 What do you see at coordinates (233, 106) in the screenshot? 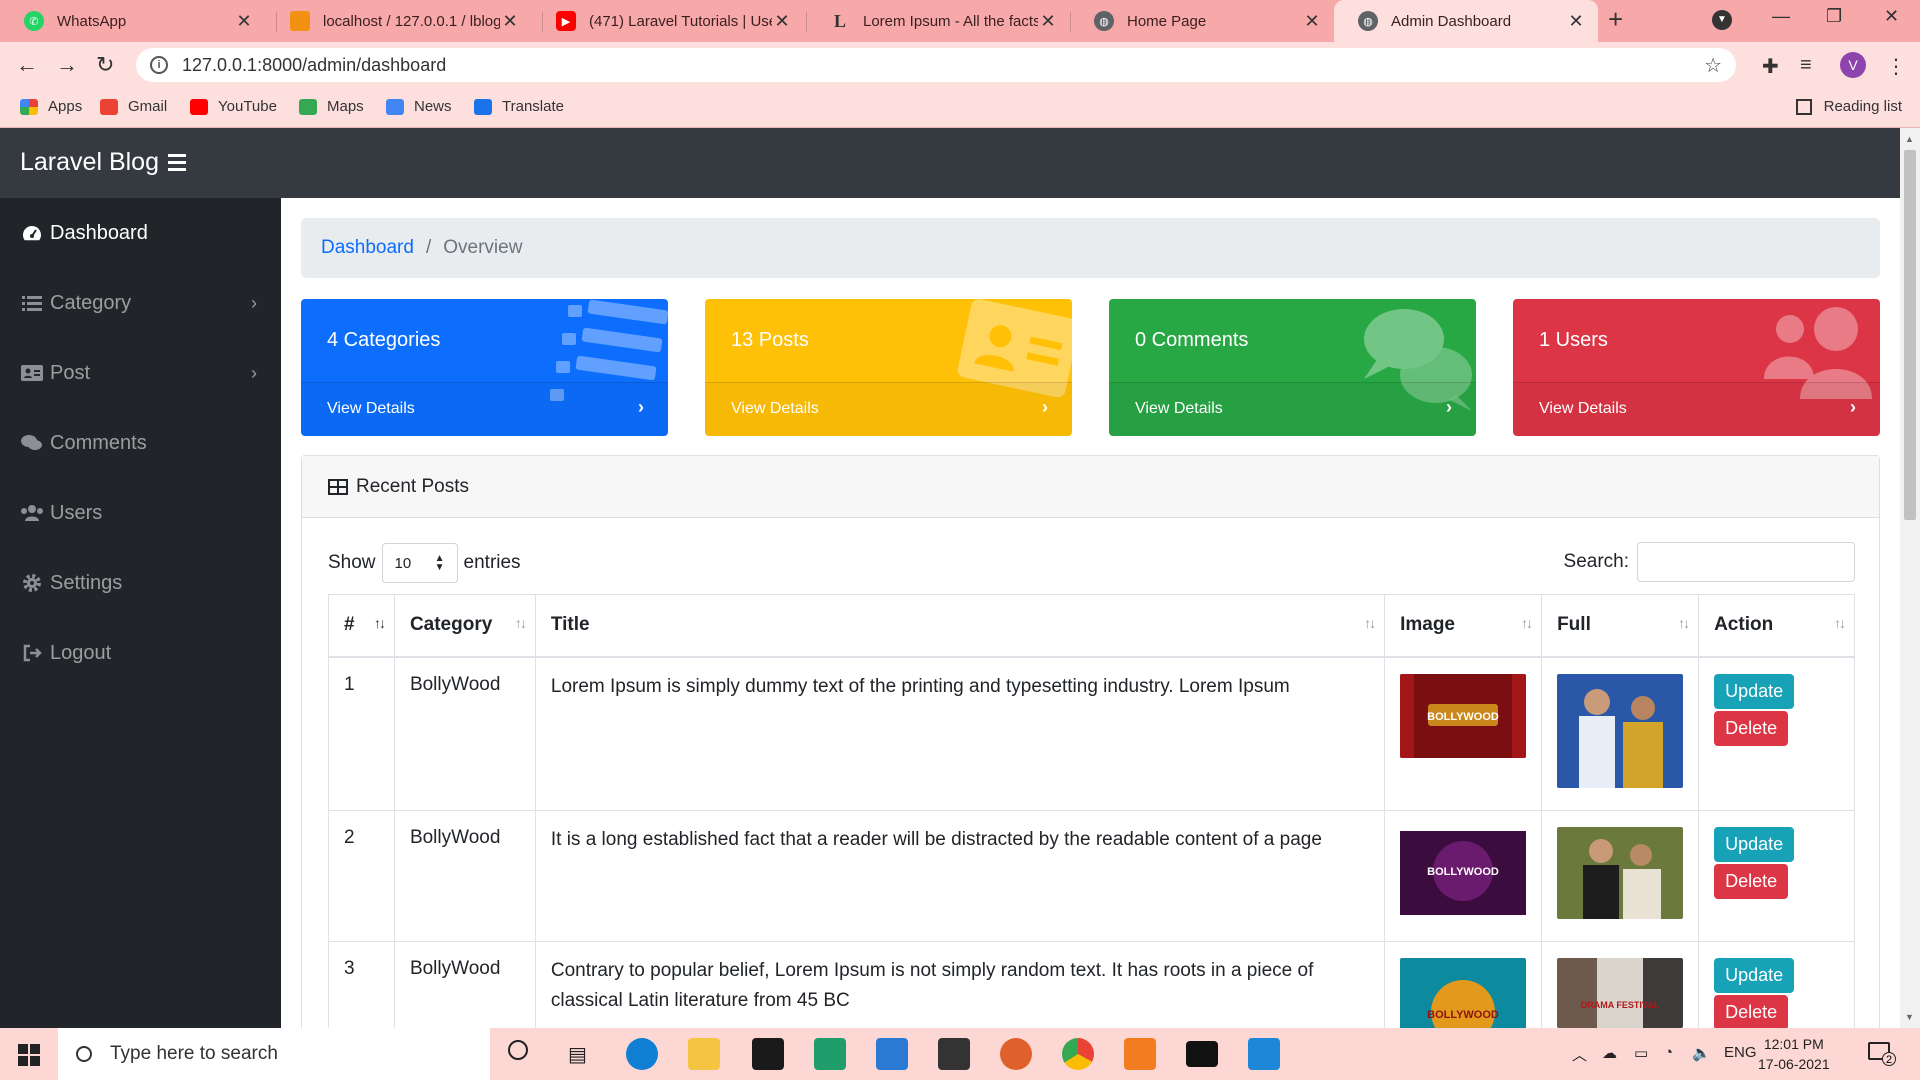
I see `bookmark-youtube: YouTube` at bounding box center [233, 106].